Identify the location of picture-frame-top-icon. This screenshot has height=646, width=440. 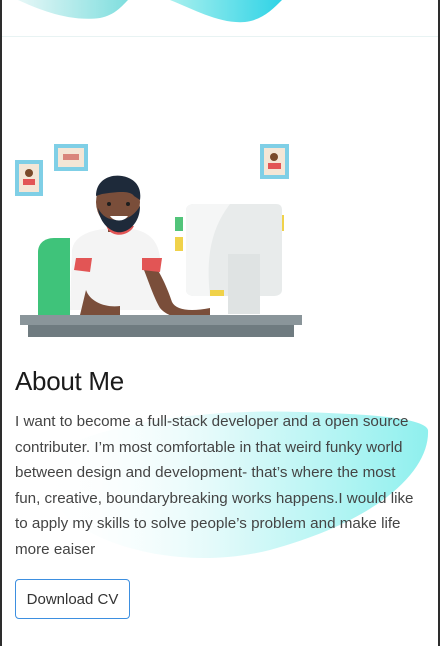
(71, 157).